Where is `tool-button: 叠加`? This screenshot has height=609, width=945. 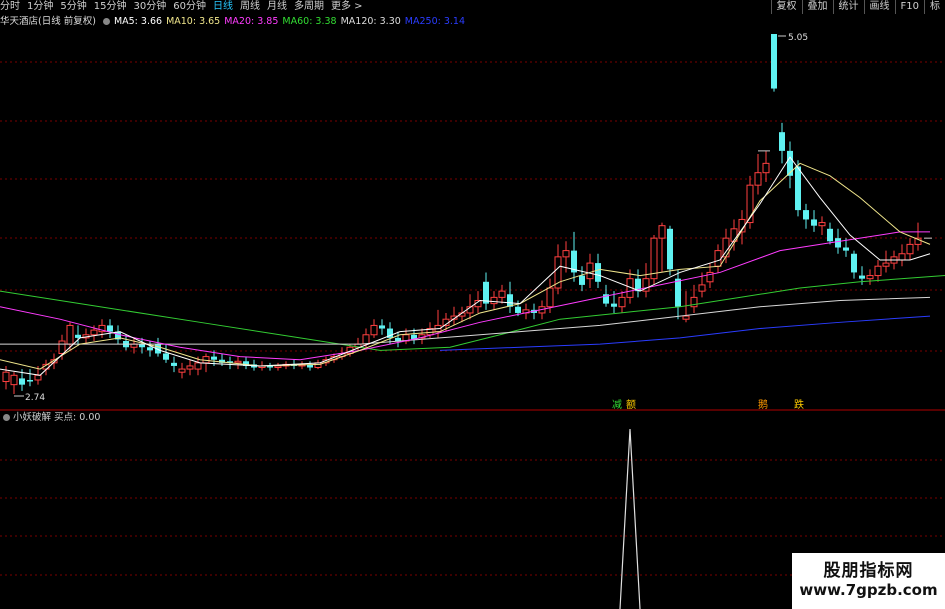
tool-button: 叠加 is located at coordinates (817, 7).